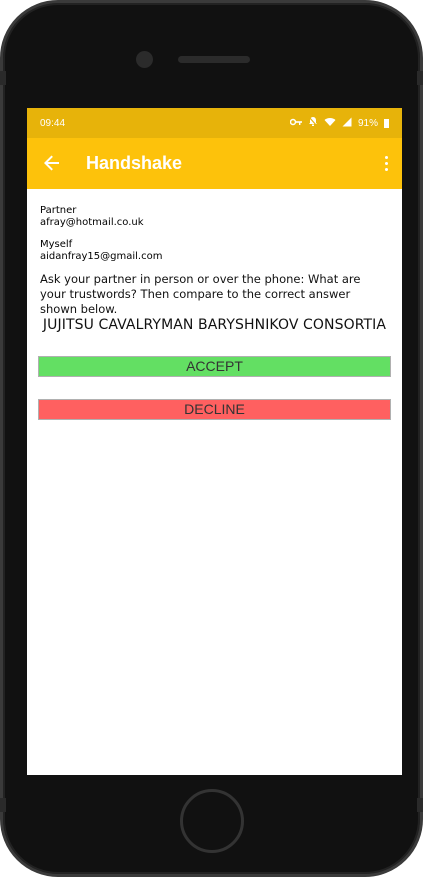 Image resolution: width=423 pixels, height=877 pixels. Describe the element at coordinates (58, 210) in the screenshot. I see `partner-label: Partner` at that location.